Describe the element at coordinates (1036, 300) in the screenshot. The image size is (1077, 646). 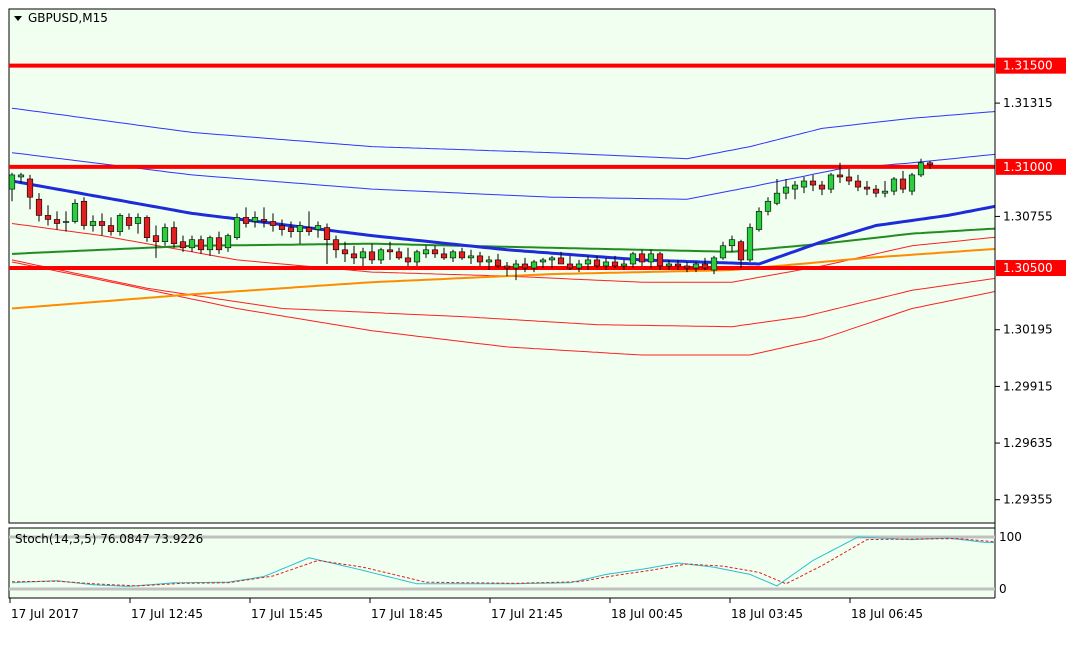
I see `price-axis-background` at that location.